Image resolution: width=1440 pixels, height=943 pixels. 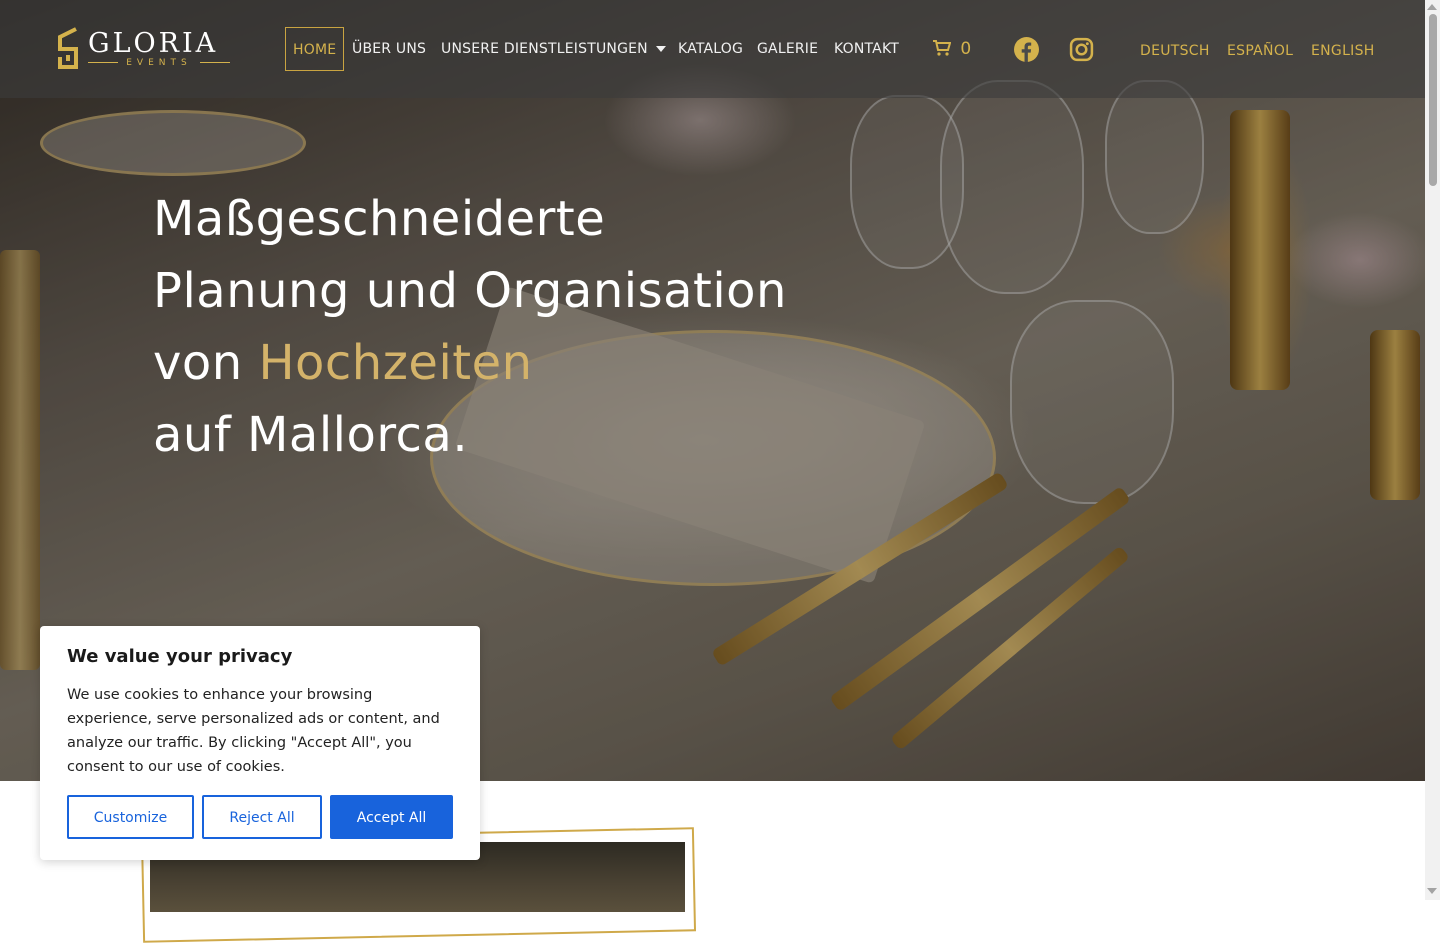 I want to click on nav-ueber-uns: ÜBER UNS, so click(x=389, y=49).